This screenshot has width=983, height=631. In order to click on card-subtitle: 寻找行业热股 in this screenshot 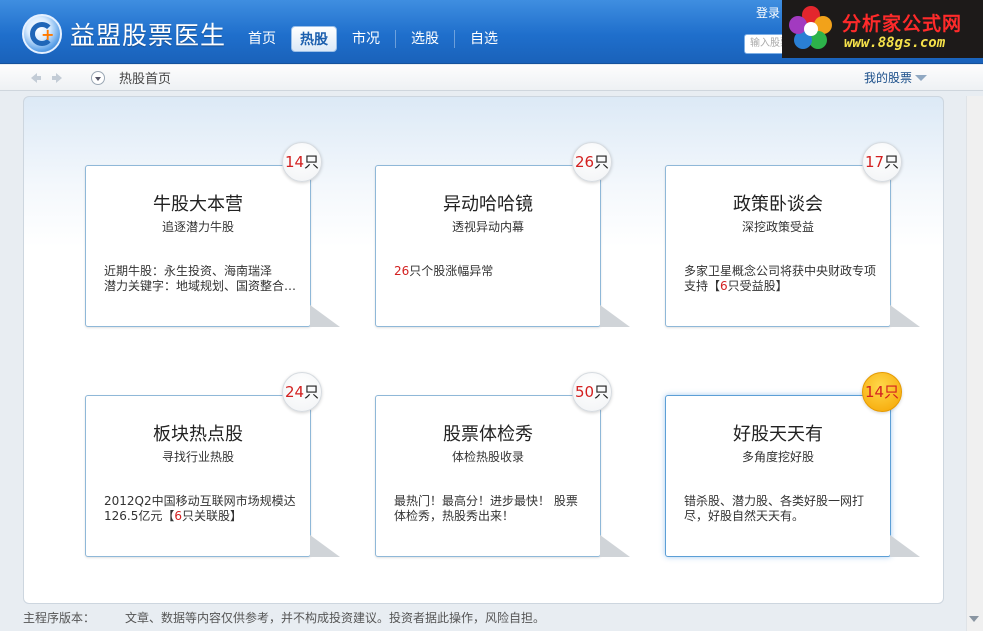, I will do `click(197, 457)`.